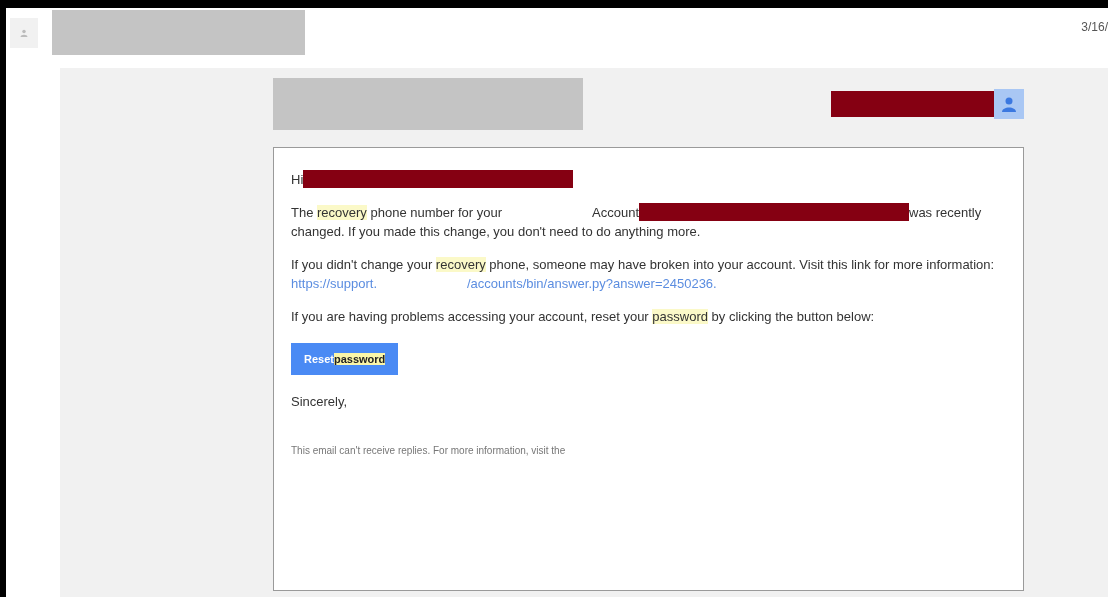 This screenshot has width=1108, height=597. I want to click on link: 2450236., so click(689, 283).